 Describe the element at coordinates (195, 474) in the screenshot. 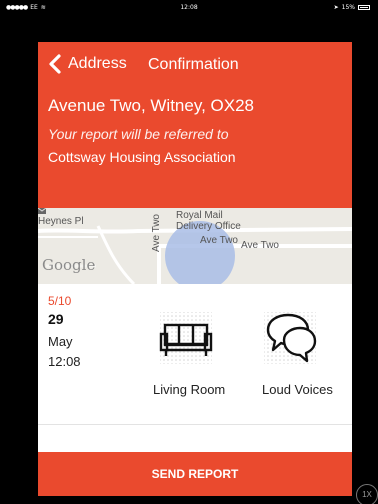

I see `send-report-button: SEND REPORT` at that location.